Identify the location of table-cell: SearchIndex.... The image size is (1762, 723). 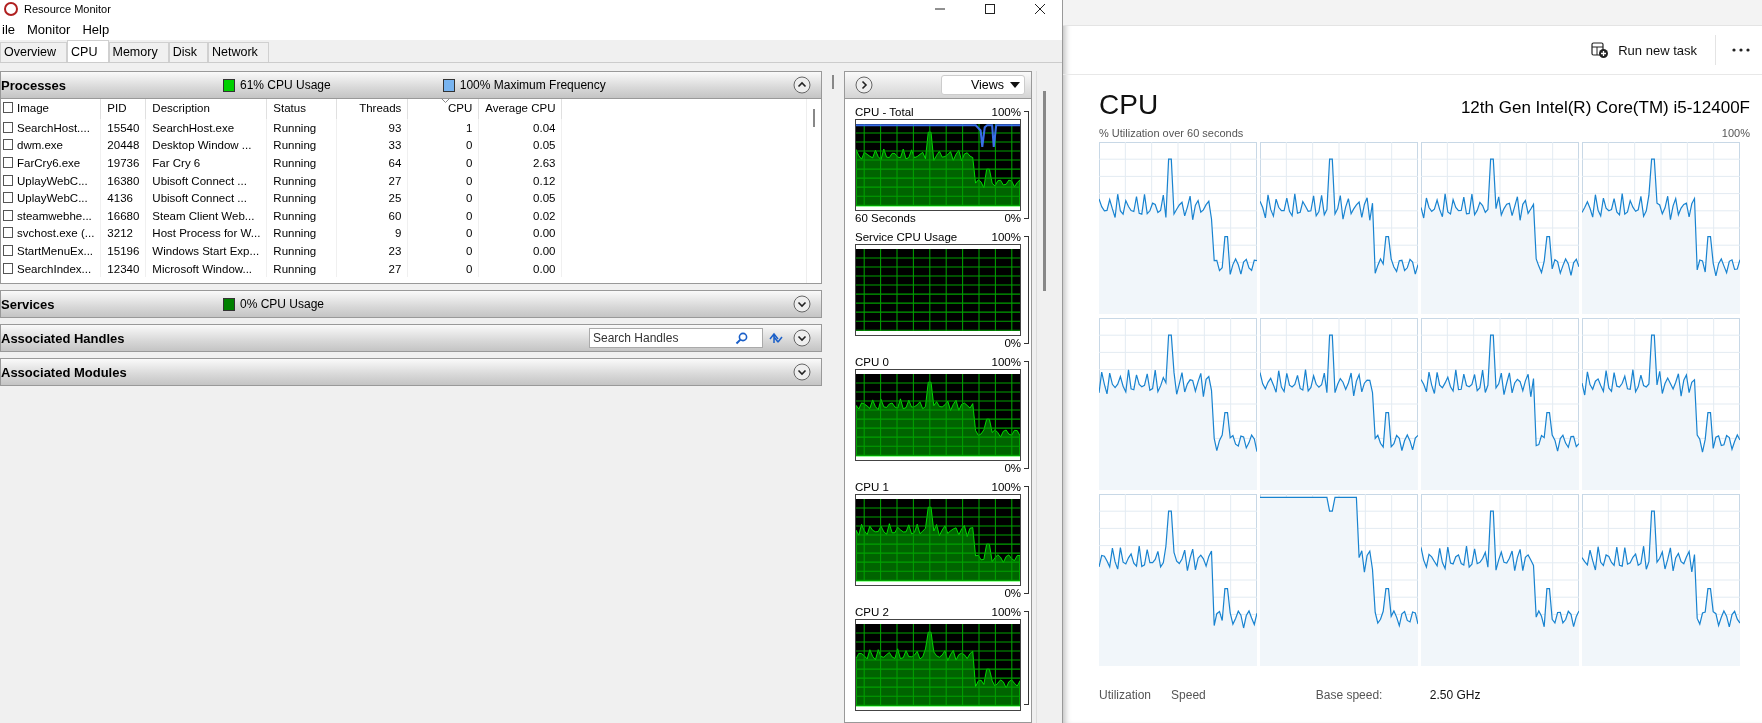
(51, 268).